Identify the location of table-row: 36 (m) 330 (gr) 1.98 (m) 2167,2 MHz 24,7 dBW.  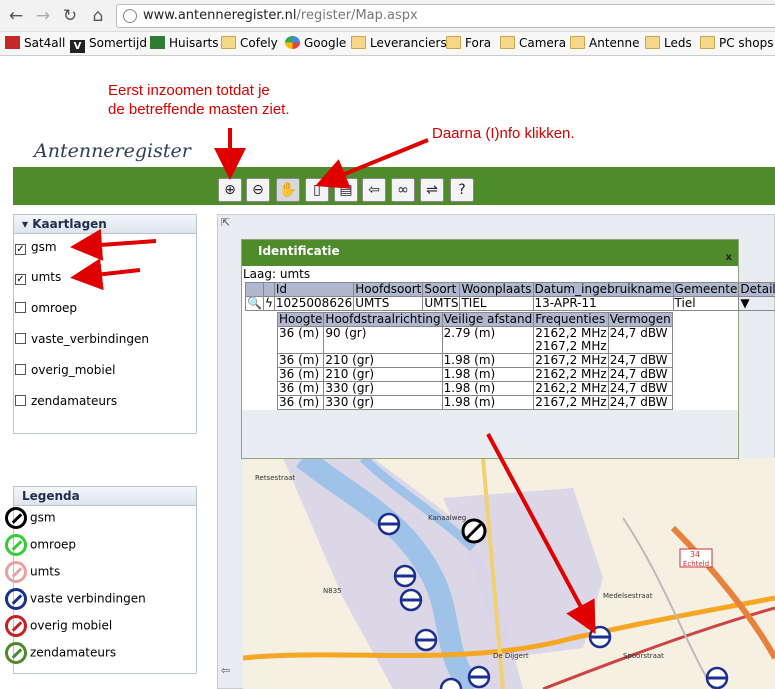
(474, 402).